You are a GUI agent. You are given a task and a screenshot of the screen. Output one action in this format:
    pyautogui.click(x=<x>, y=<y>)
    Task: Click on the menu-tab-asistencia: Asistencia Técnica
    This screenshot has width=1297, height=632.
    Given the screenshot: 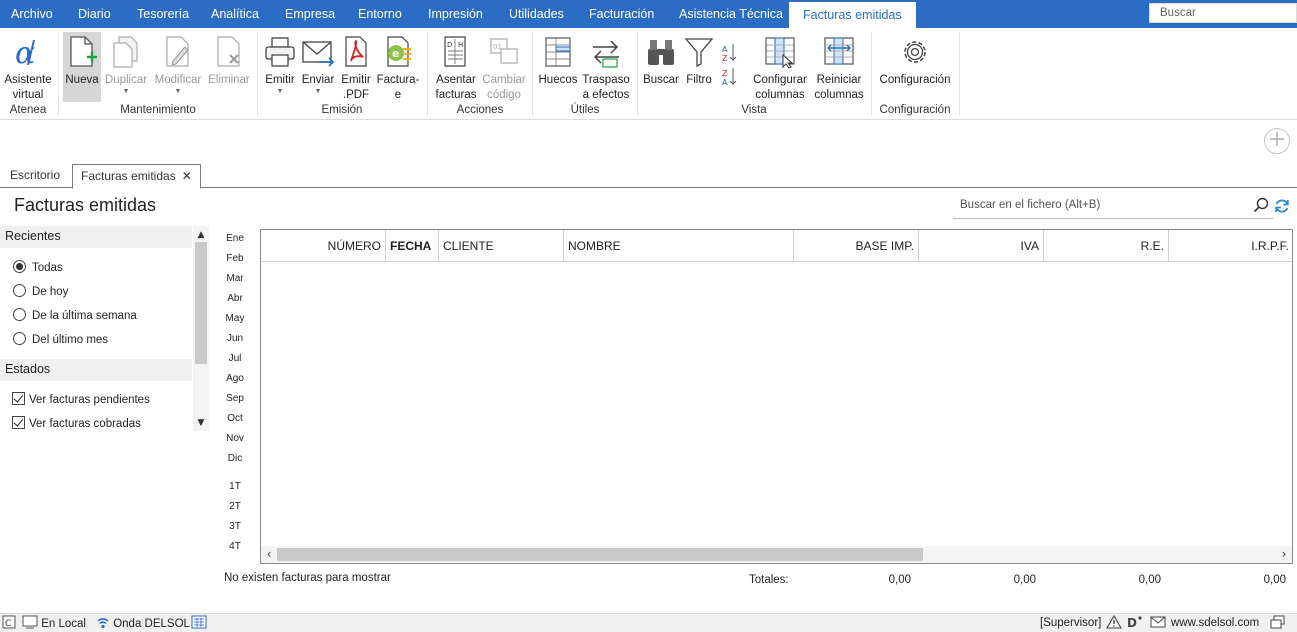 What is the action you would take?
    pyautogui.click(x=731, y=14)
    